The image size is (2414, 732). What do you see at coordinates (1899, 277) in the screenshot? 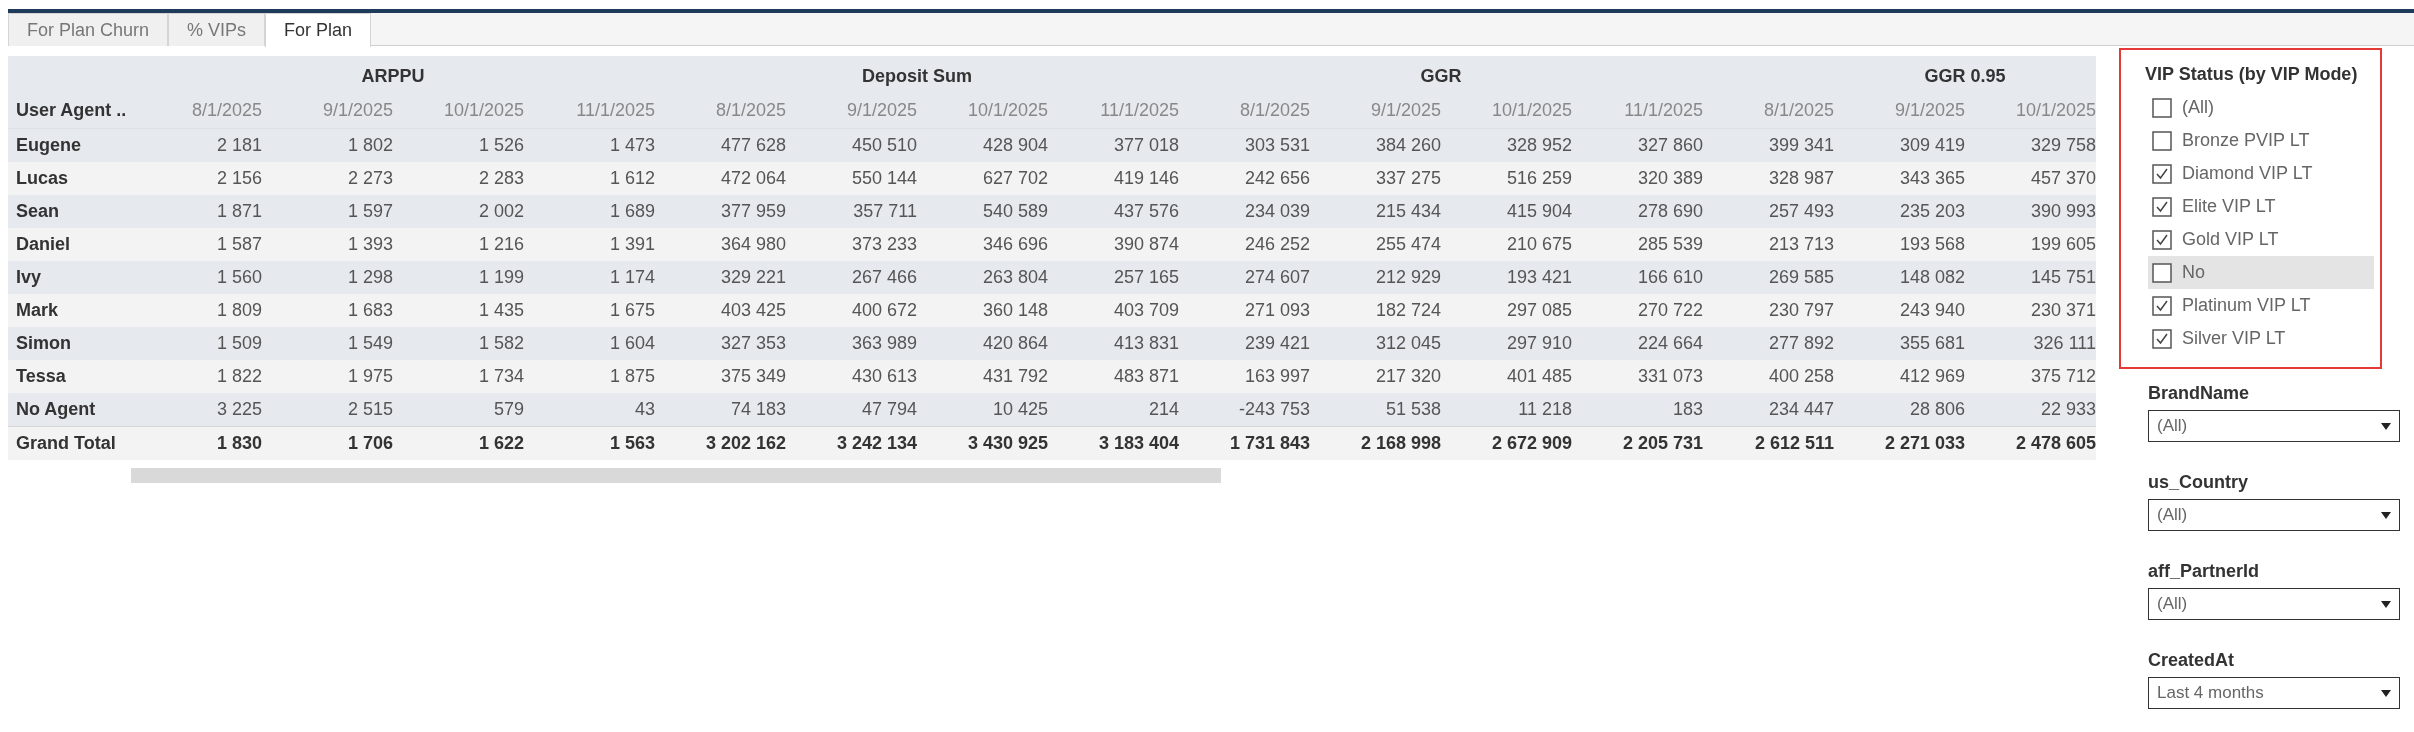
I see `table-cell: 148 082` at bounding box center [1899, 277].